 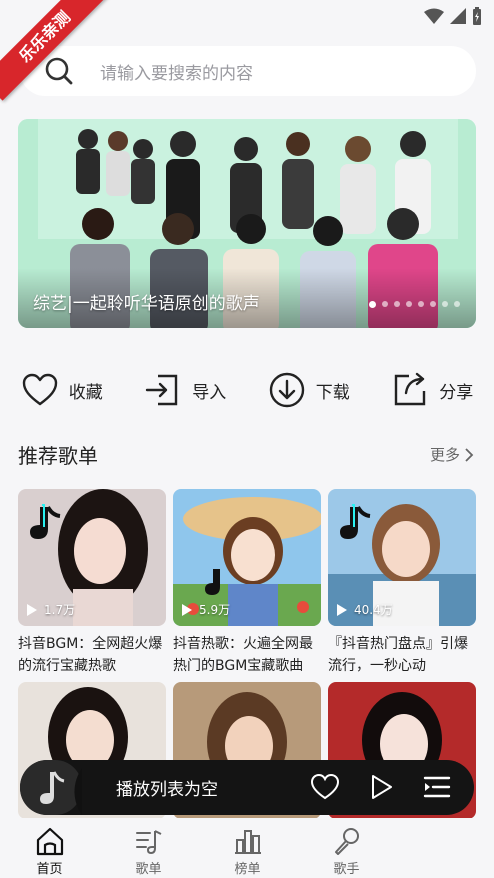 What do you see at coordinates (456, 392) in the screenshot?
I see `share-label: 分享` at bounding box center [456, 392].